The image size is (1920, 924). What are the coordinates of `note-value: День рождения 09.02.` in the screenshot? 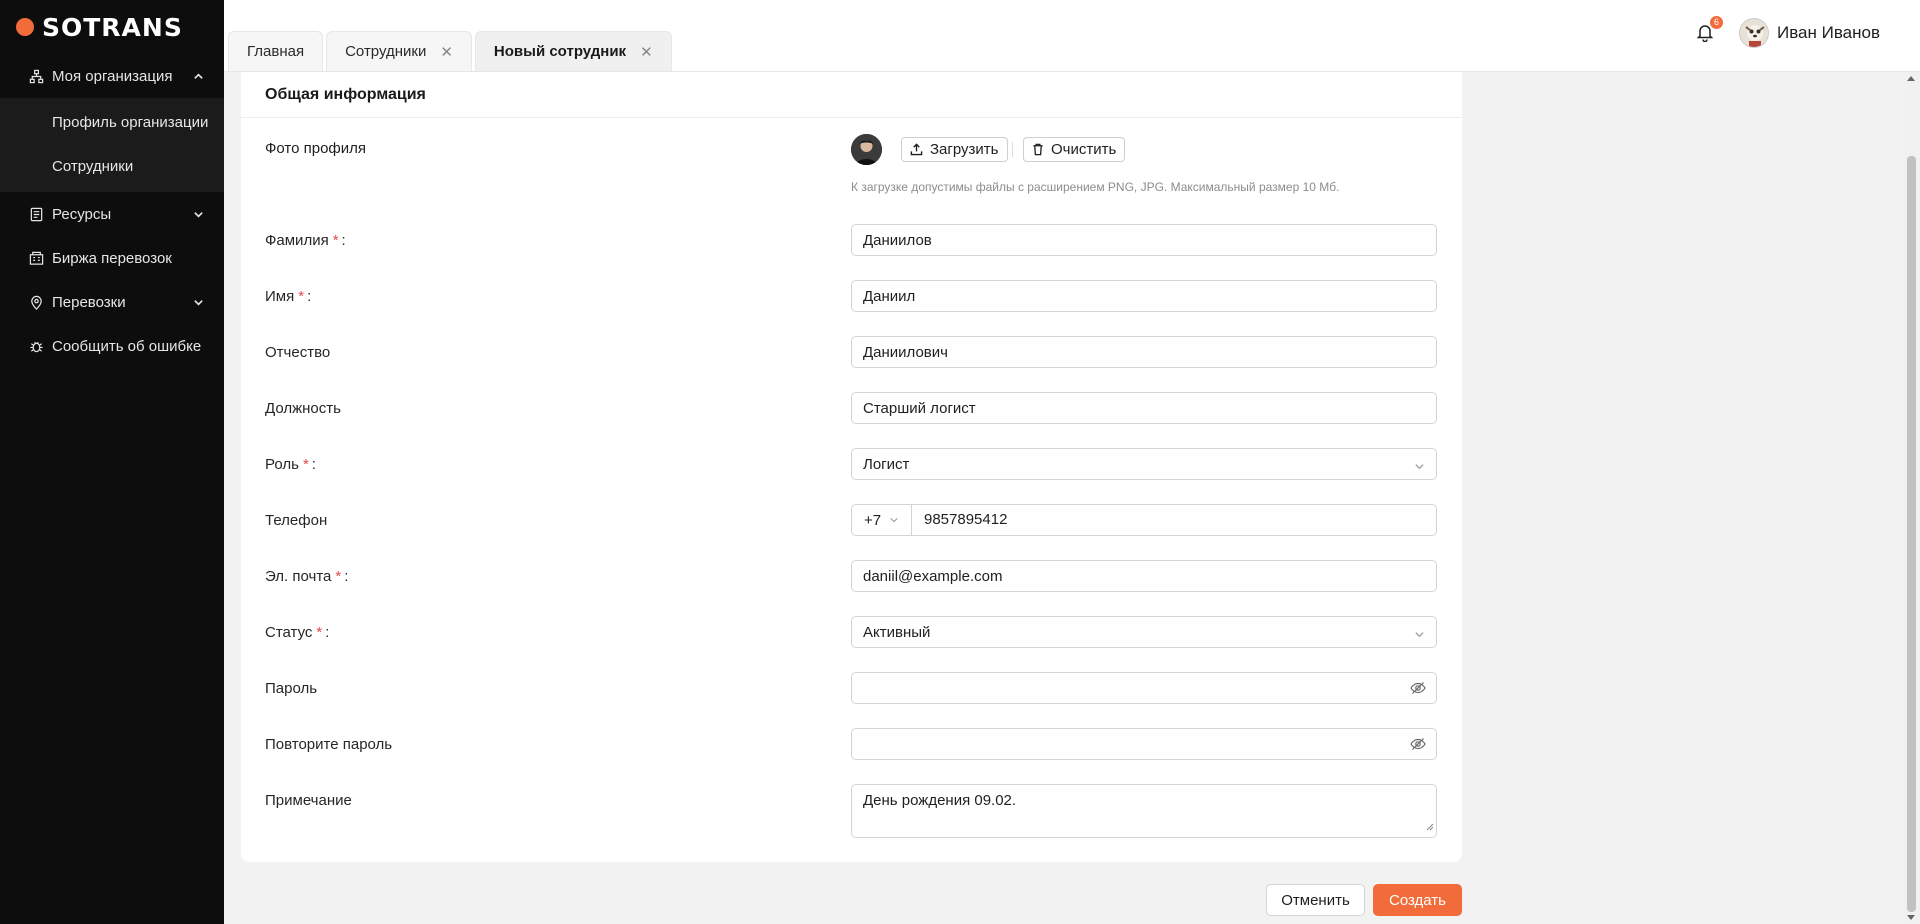 It's located at (940, 800).